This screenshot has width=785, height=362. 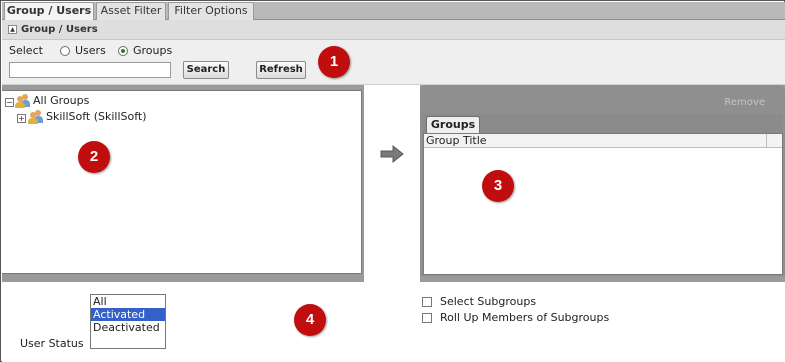 What do you see at coordinates (90, 70) in the screenshot?
I see `search-input` at bounding box center [90, 70].